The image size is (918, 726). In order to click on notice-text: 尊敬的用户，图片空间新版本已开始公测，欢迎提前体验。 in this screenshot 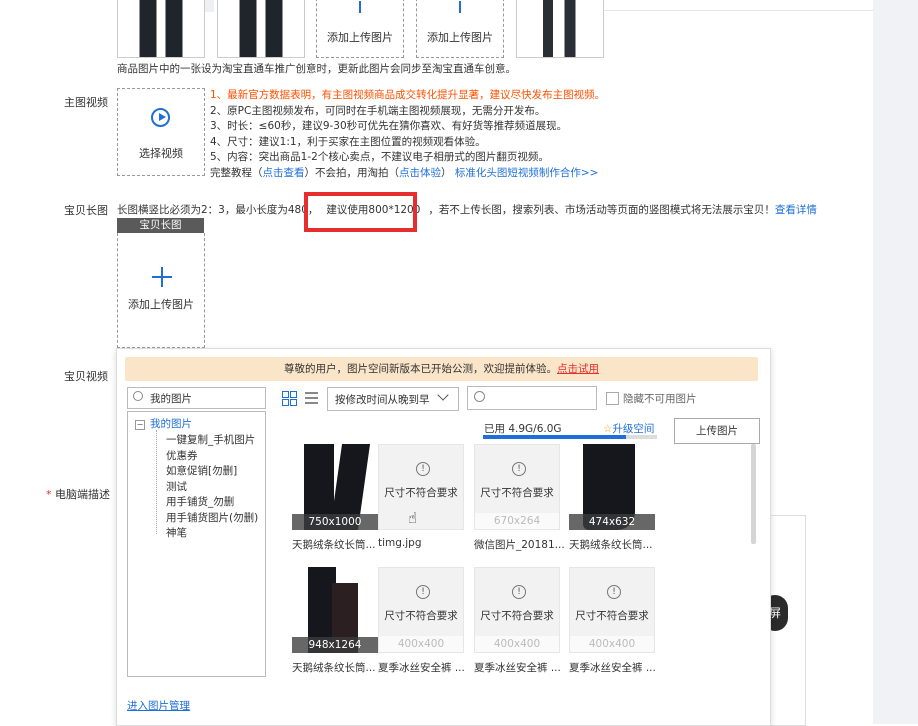, I will do `click(420, 369)`.